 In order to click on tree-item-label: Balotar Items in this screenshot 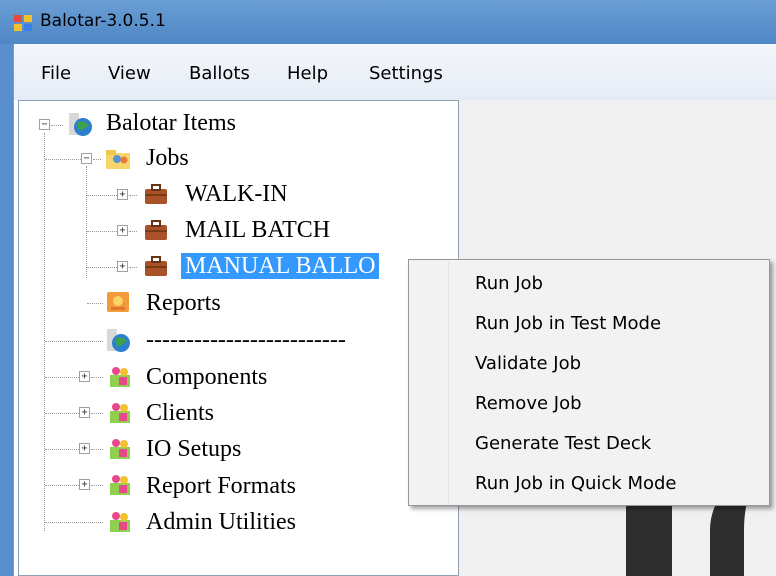, I will do `click(171, 123)`.